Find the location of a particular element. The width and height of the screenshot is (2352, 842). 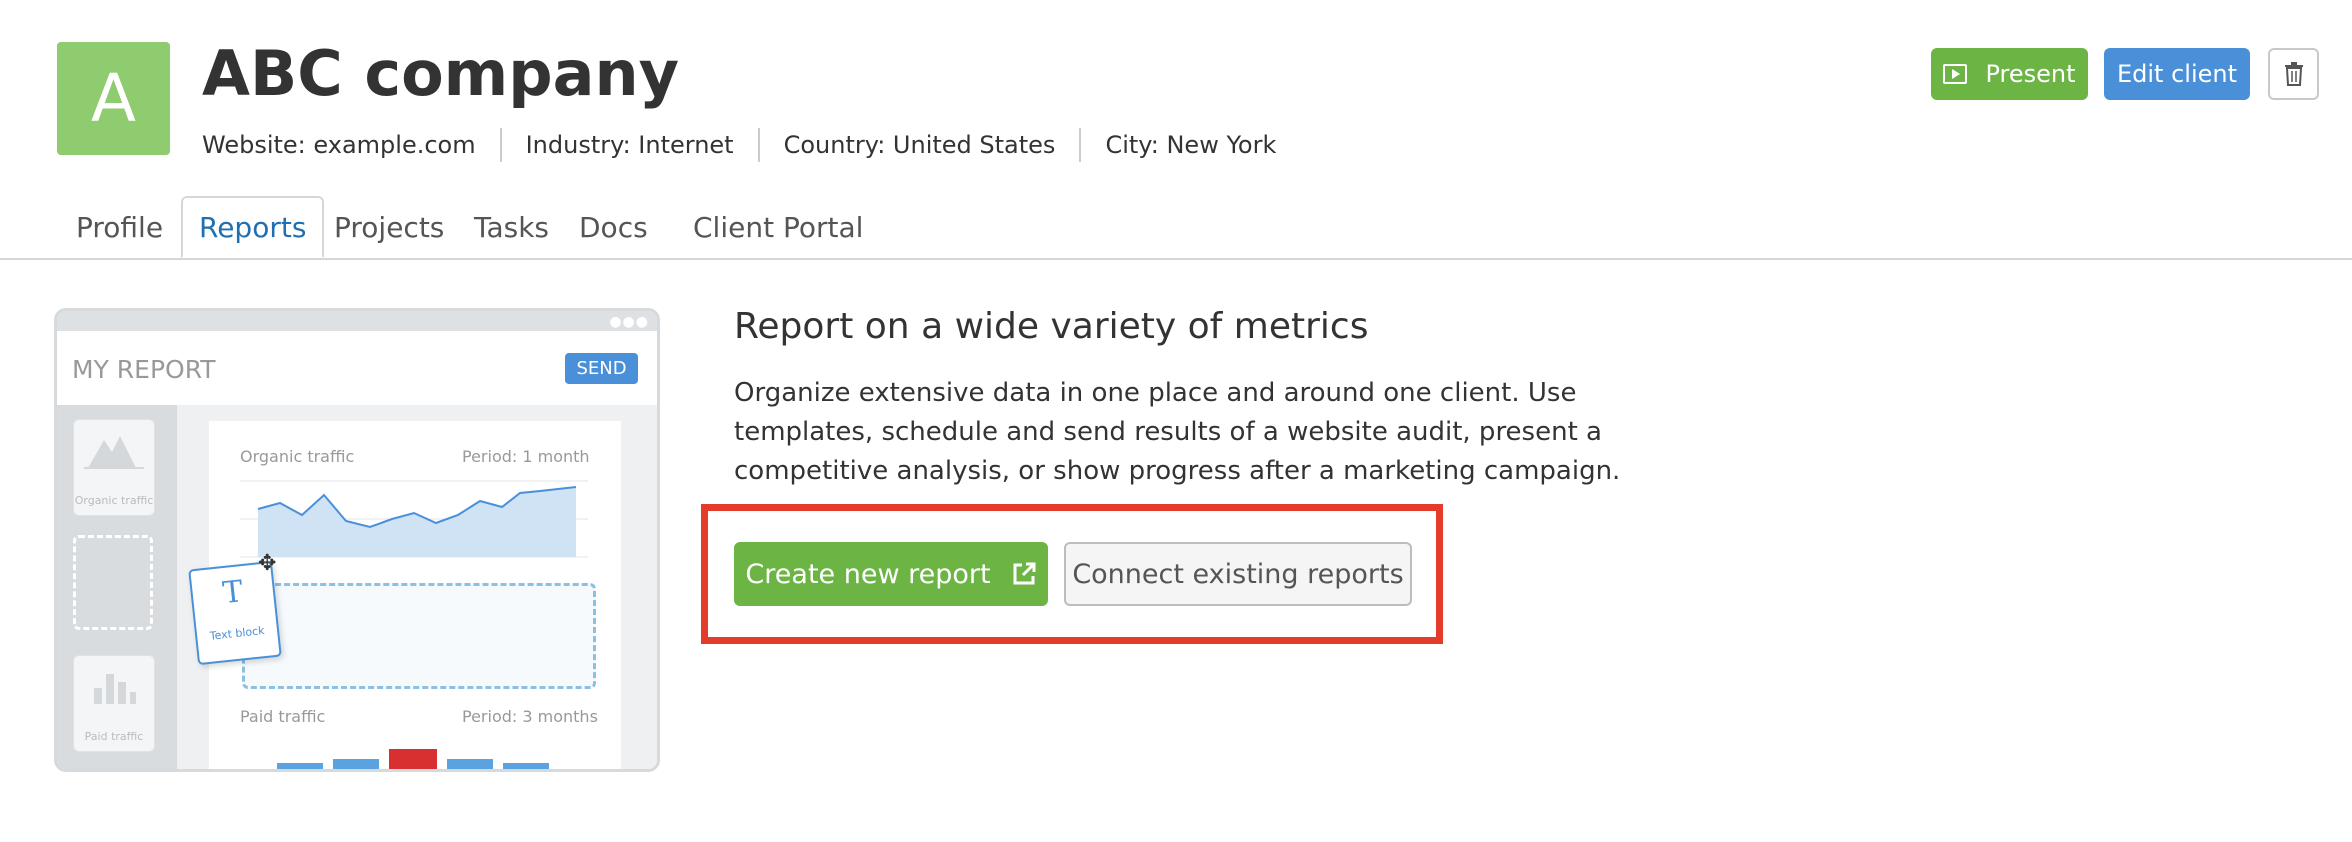

present-icon is located at coordinates (1955, 74).